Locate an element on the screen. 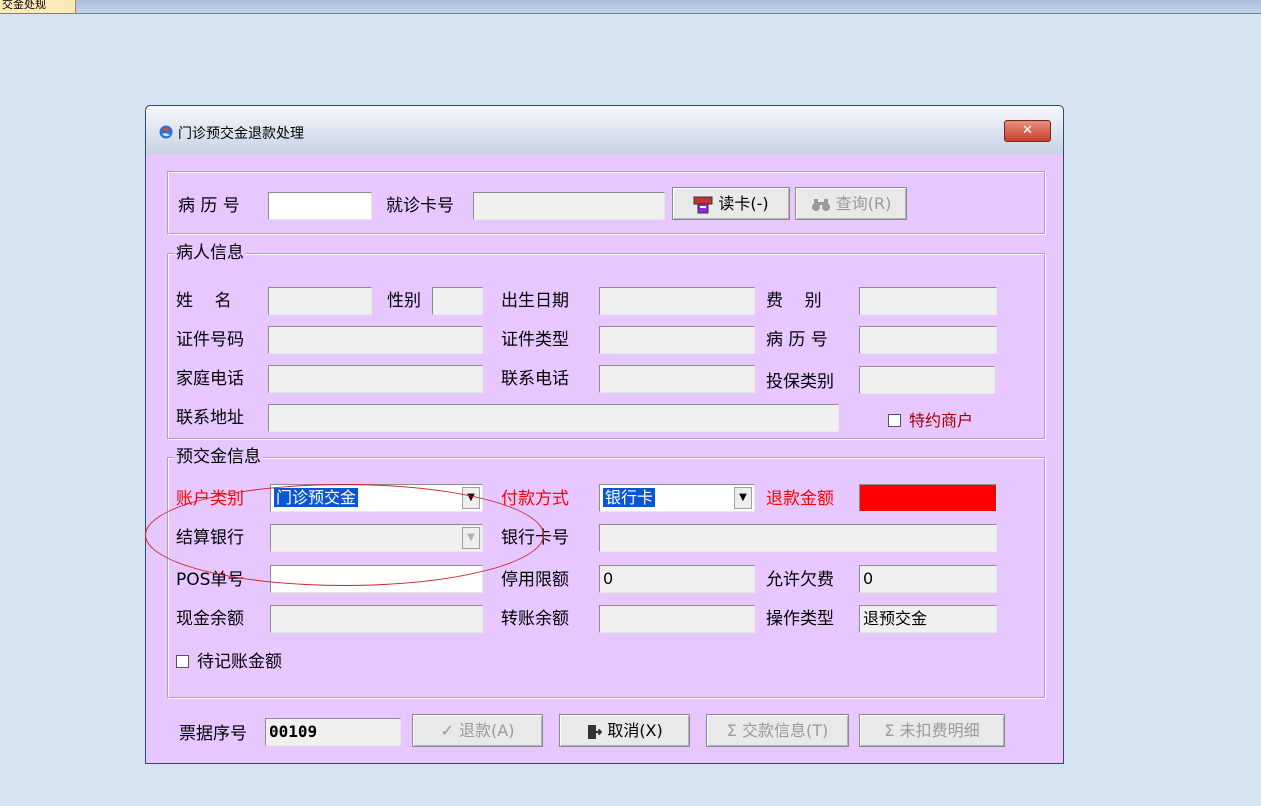  pending-amount-label: 待记账金额 is located at coordinates (239, 662).